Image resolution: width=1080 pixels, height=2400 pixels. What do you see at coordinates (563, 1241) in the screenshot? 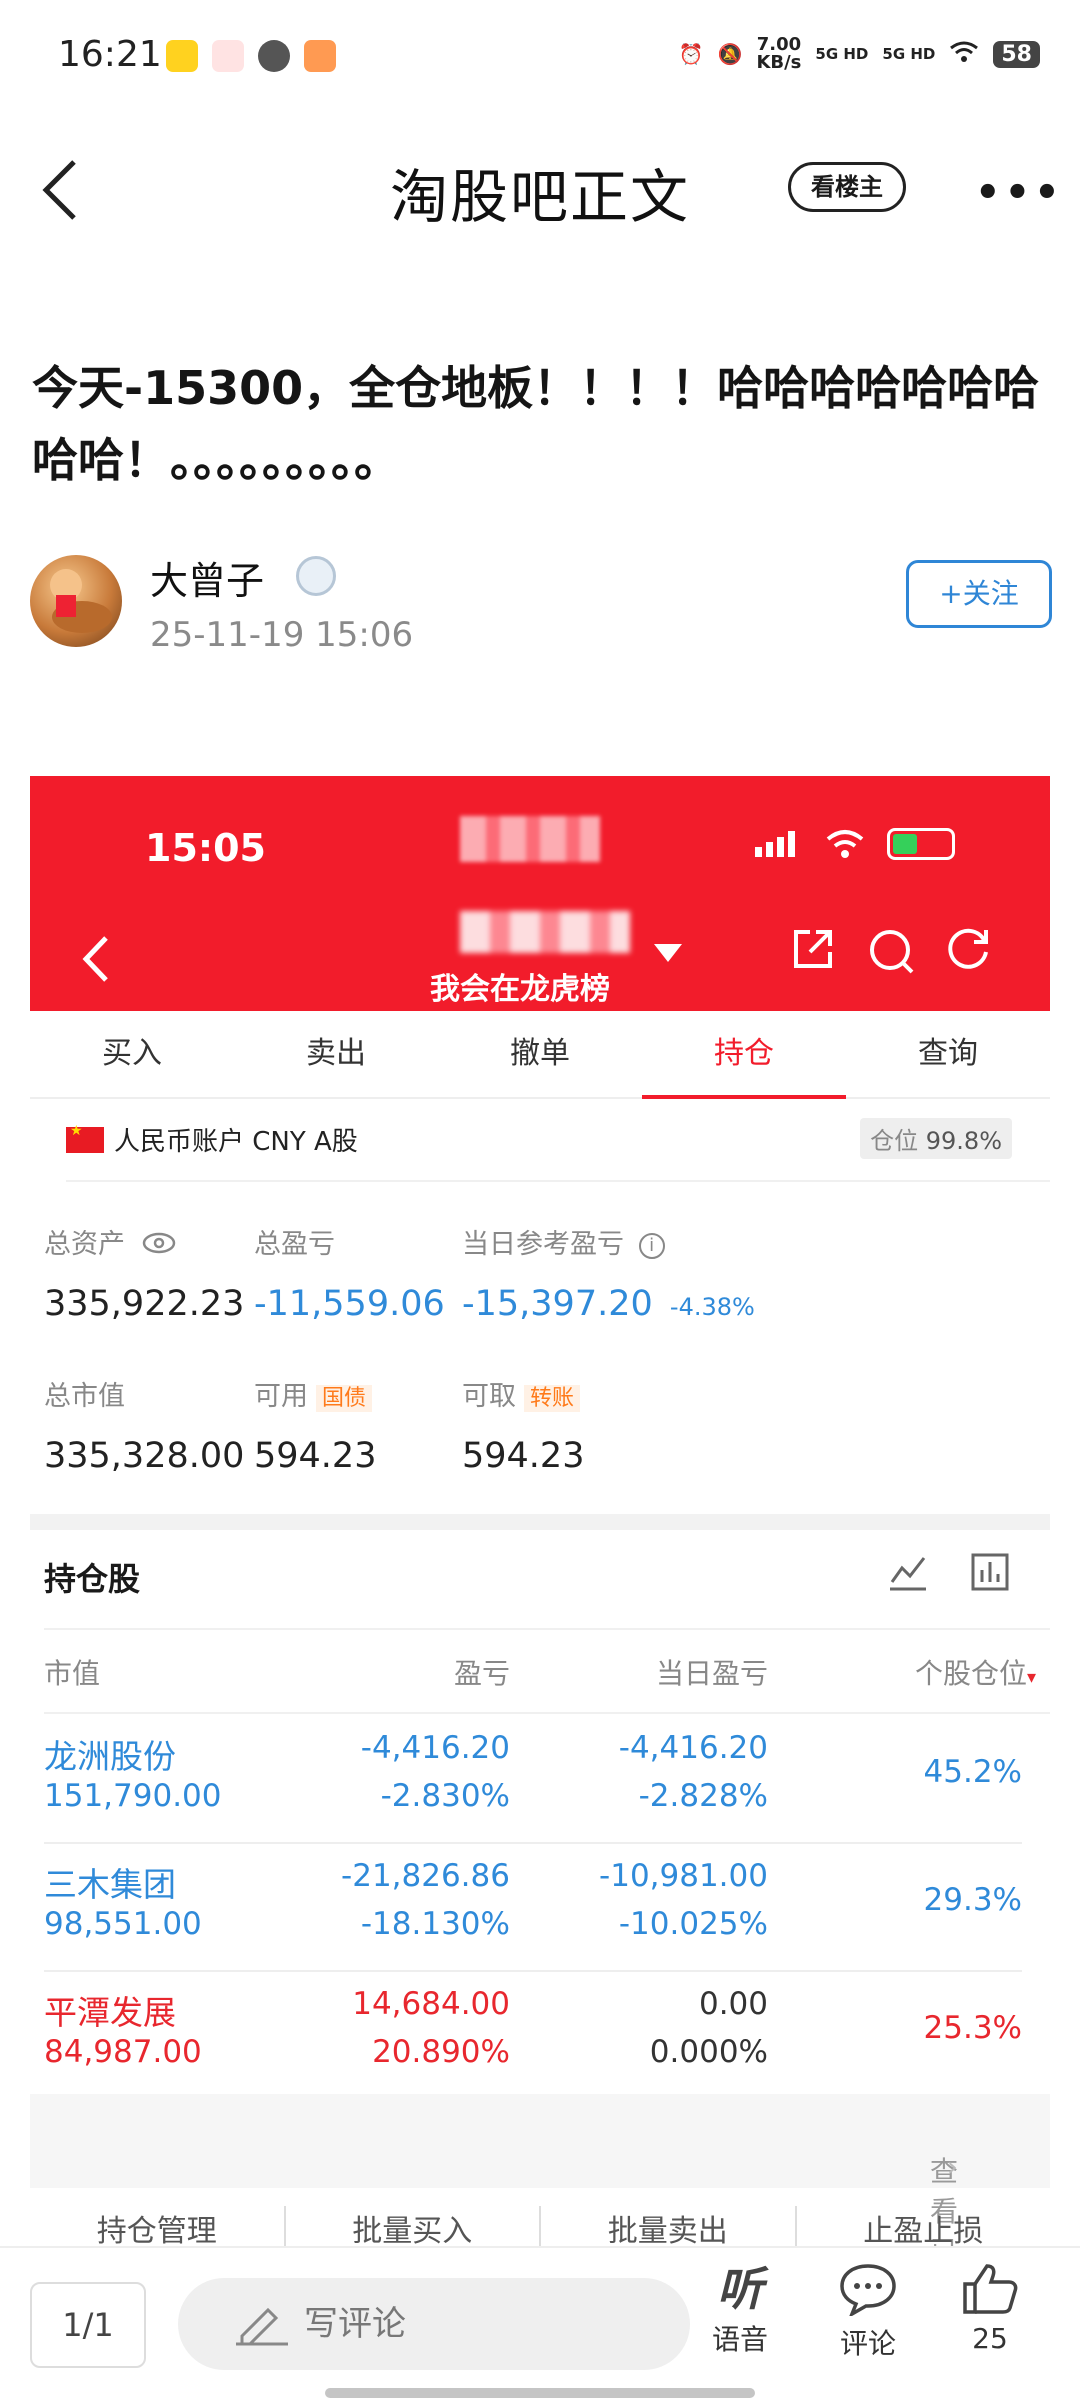
I see `daily-pl-label: 当日参考盈亏 i` at bounding box center [563, 1241].